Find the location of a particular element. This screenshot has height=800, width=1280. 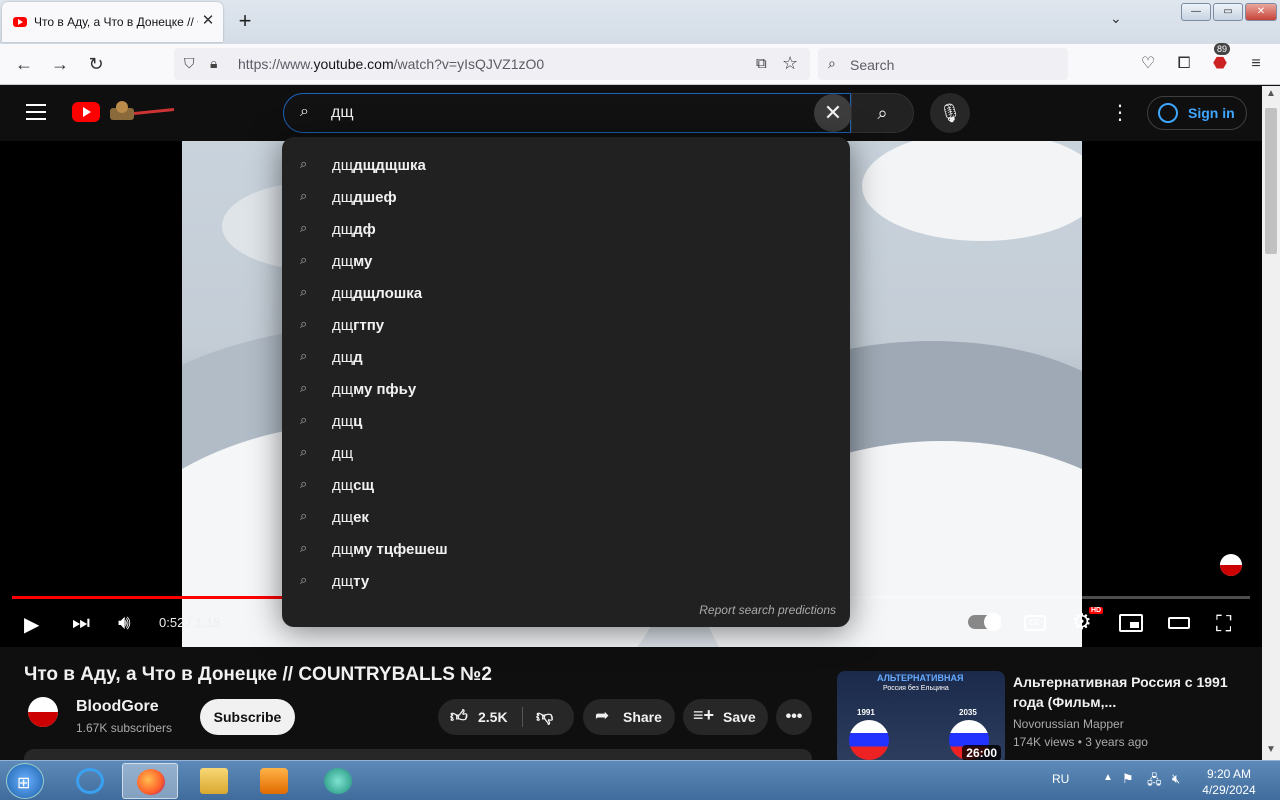

taskbar-internet-explorer is located at coordinates (90, 781).